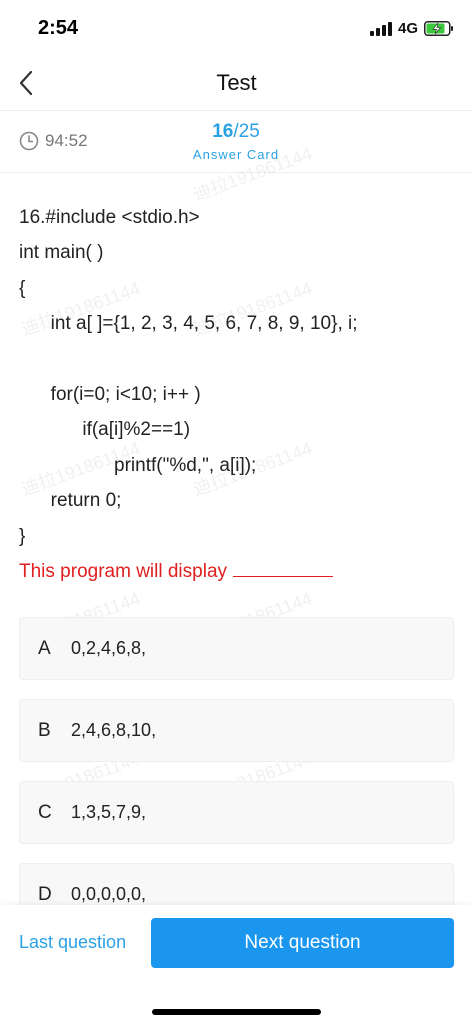 The height and width of the screenshot is (1024, 473). Describe the element at coordinates (22, 288) in the screenshot. I see `code-line: {` at that location.